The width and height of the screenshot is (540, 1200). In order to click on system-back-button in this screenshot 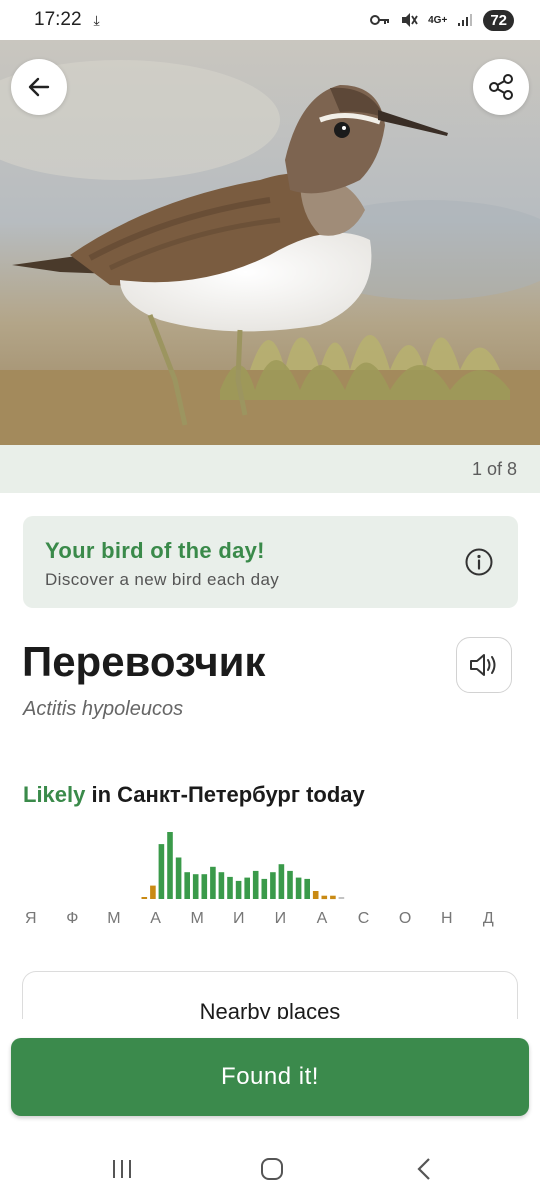, I will do `click(424, 1169)`.